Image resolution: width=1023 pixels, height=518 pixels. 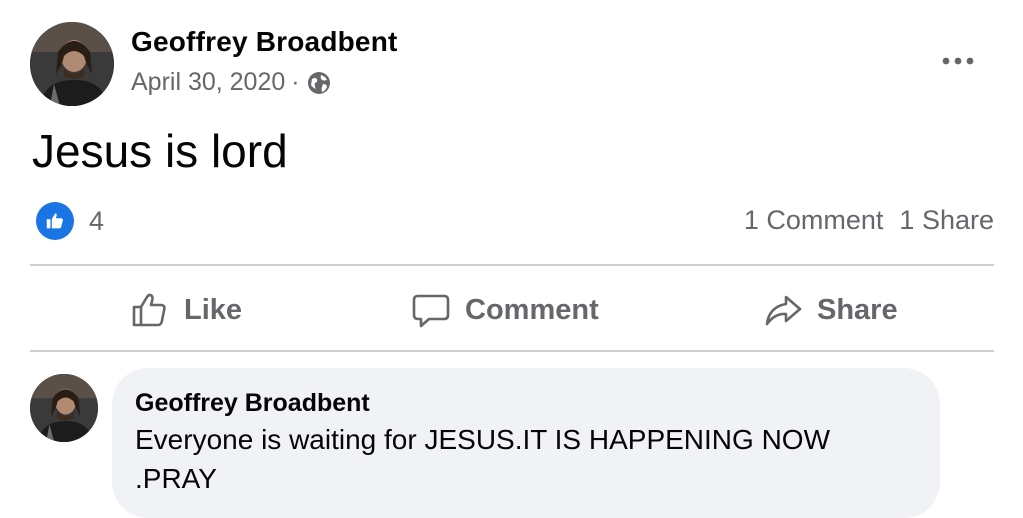 What do you see at coordinates (814, 220) in the screenshot?
I see `comments-count: 1 Comment` at bounding box center [814, 220].